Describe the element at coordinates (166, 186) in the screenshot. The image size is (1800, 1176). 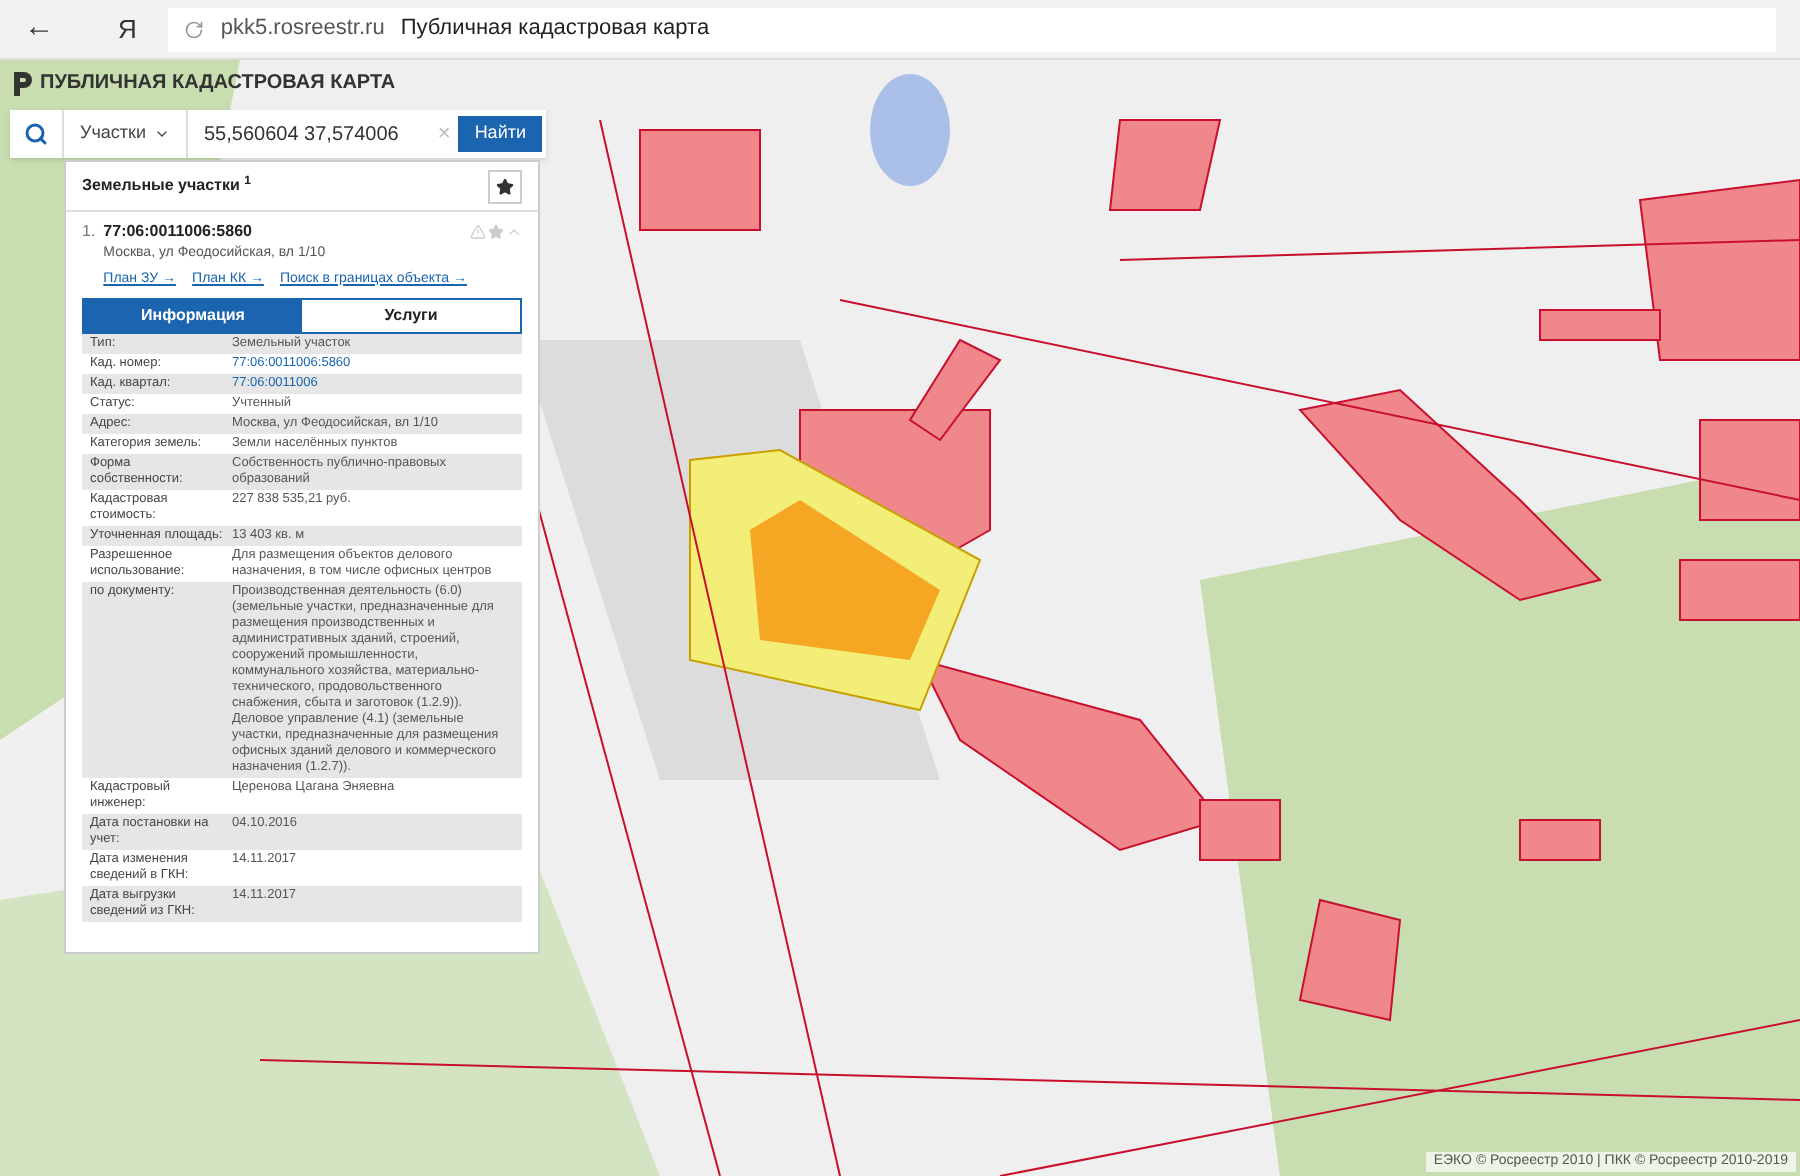
I see `results-title: Земельные участки $^{1}$` at that location.